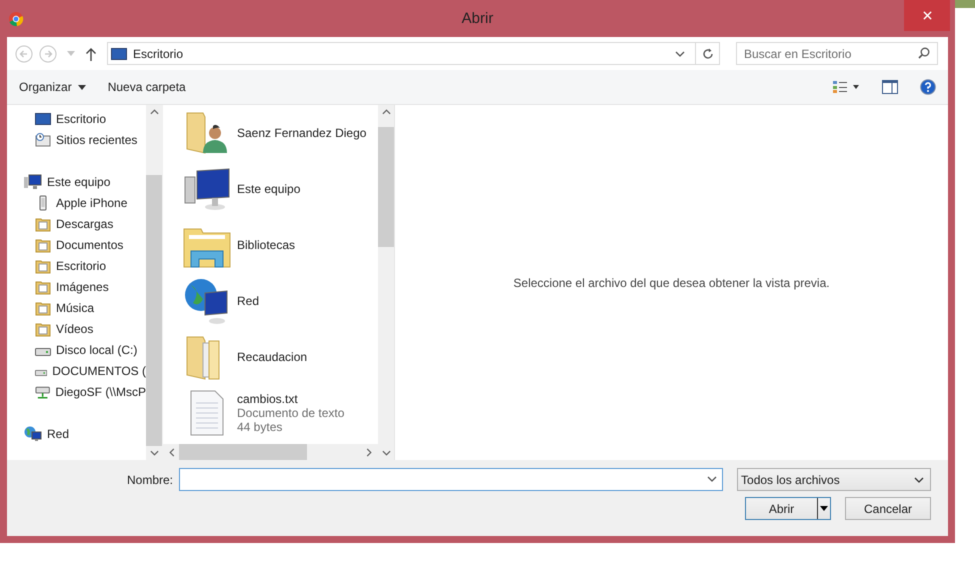  I want to click on file-type-dropdown: Todos los archivos, so click(834, 479).